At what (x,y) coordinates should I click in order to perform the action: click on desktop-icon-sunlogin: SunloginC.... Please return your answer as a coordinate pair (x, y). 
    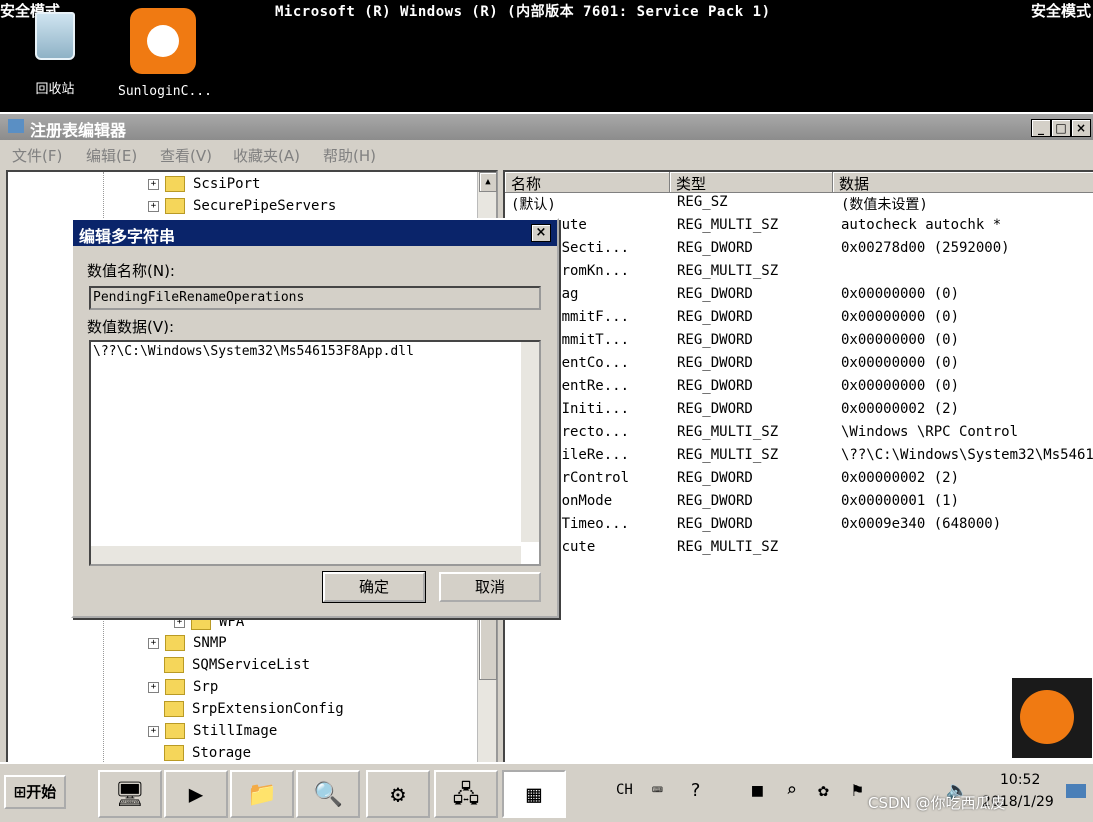
    Looking at the image, I should click on (165, 53).